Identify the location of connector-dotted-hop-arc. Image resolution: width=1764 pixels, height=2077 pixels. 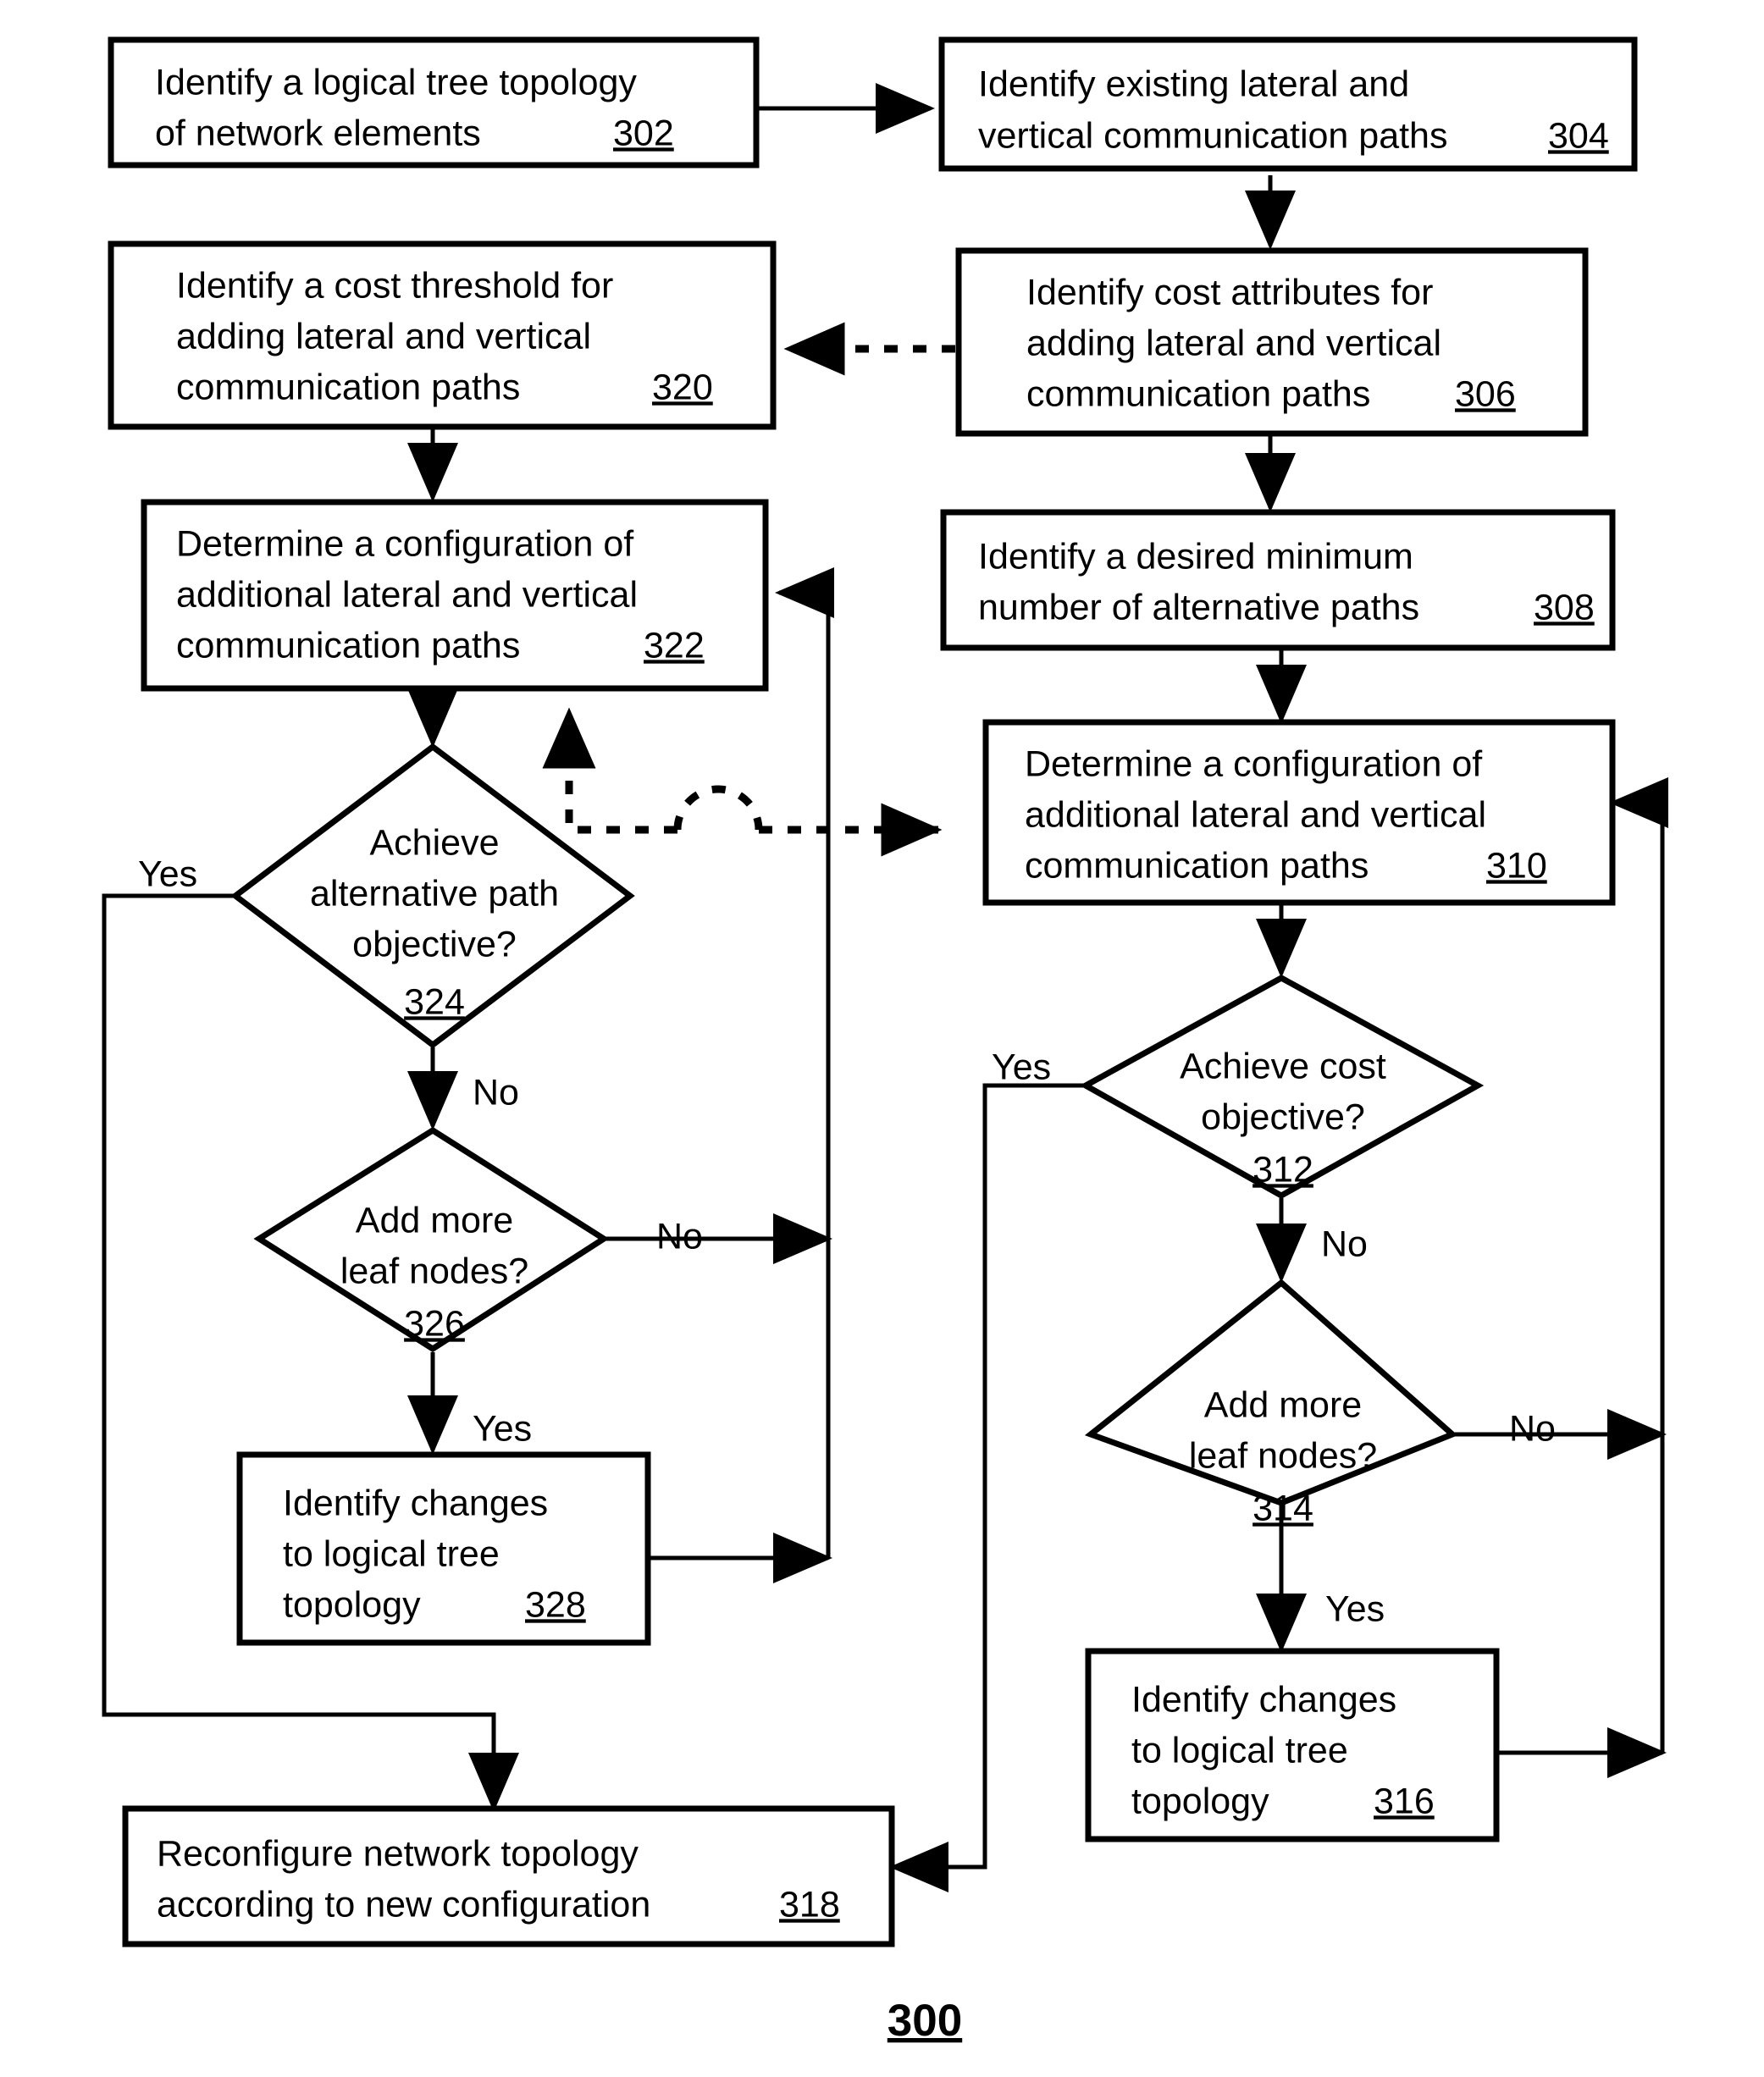
(718, 808).